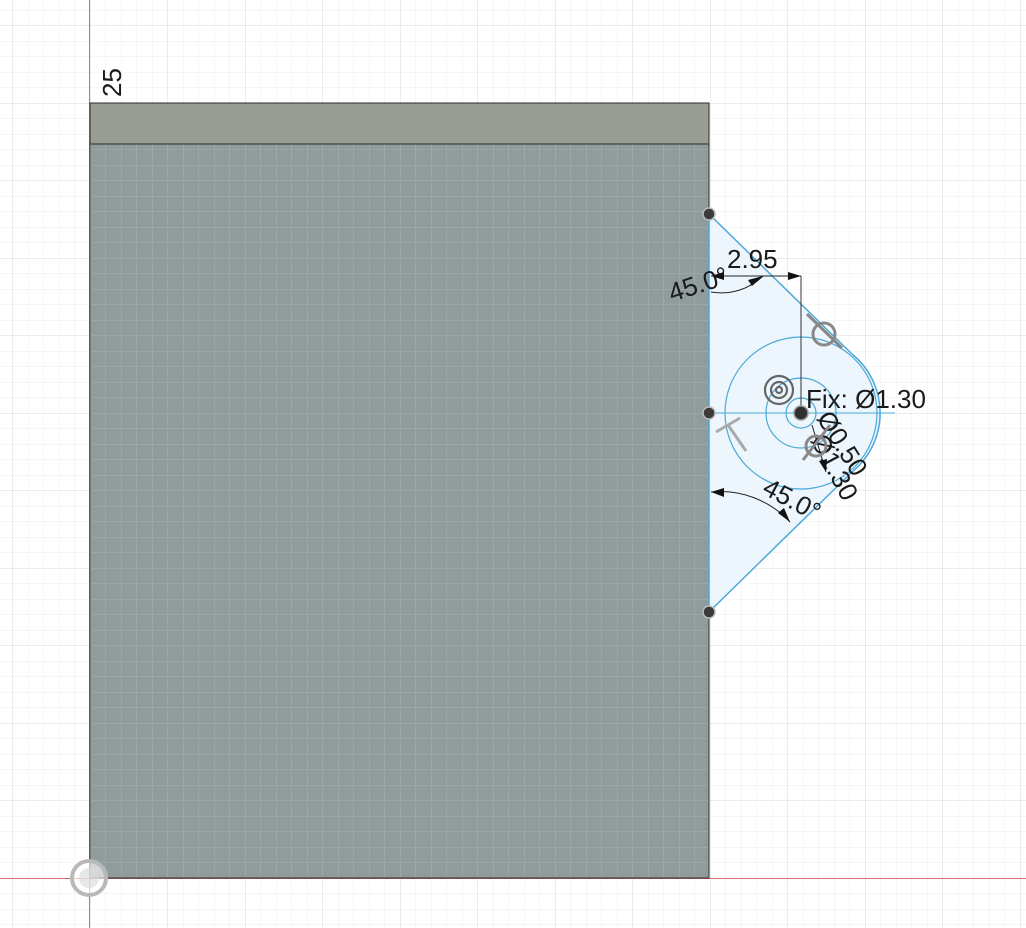 The height and width of the screenshot is (928, 1026). Describe the element at coordinates (112, 82) in the screenshot. I see `axis-label-25: 25` at that location.